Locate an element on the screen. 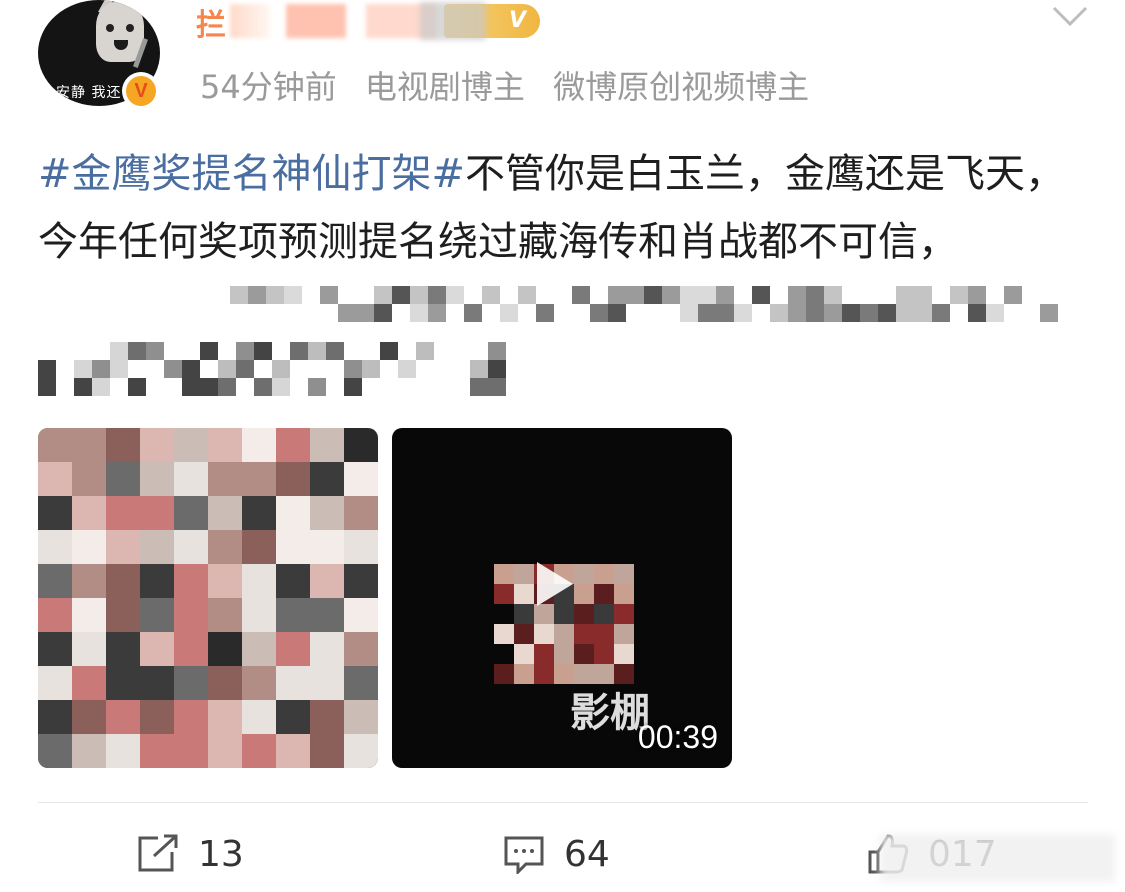  verified-badge-letter: V is located at coordinates (141, 91).